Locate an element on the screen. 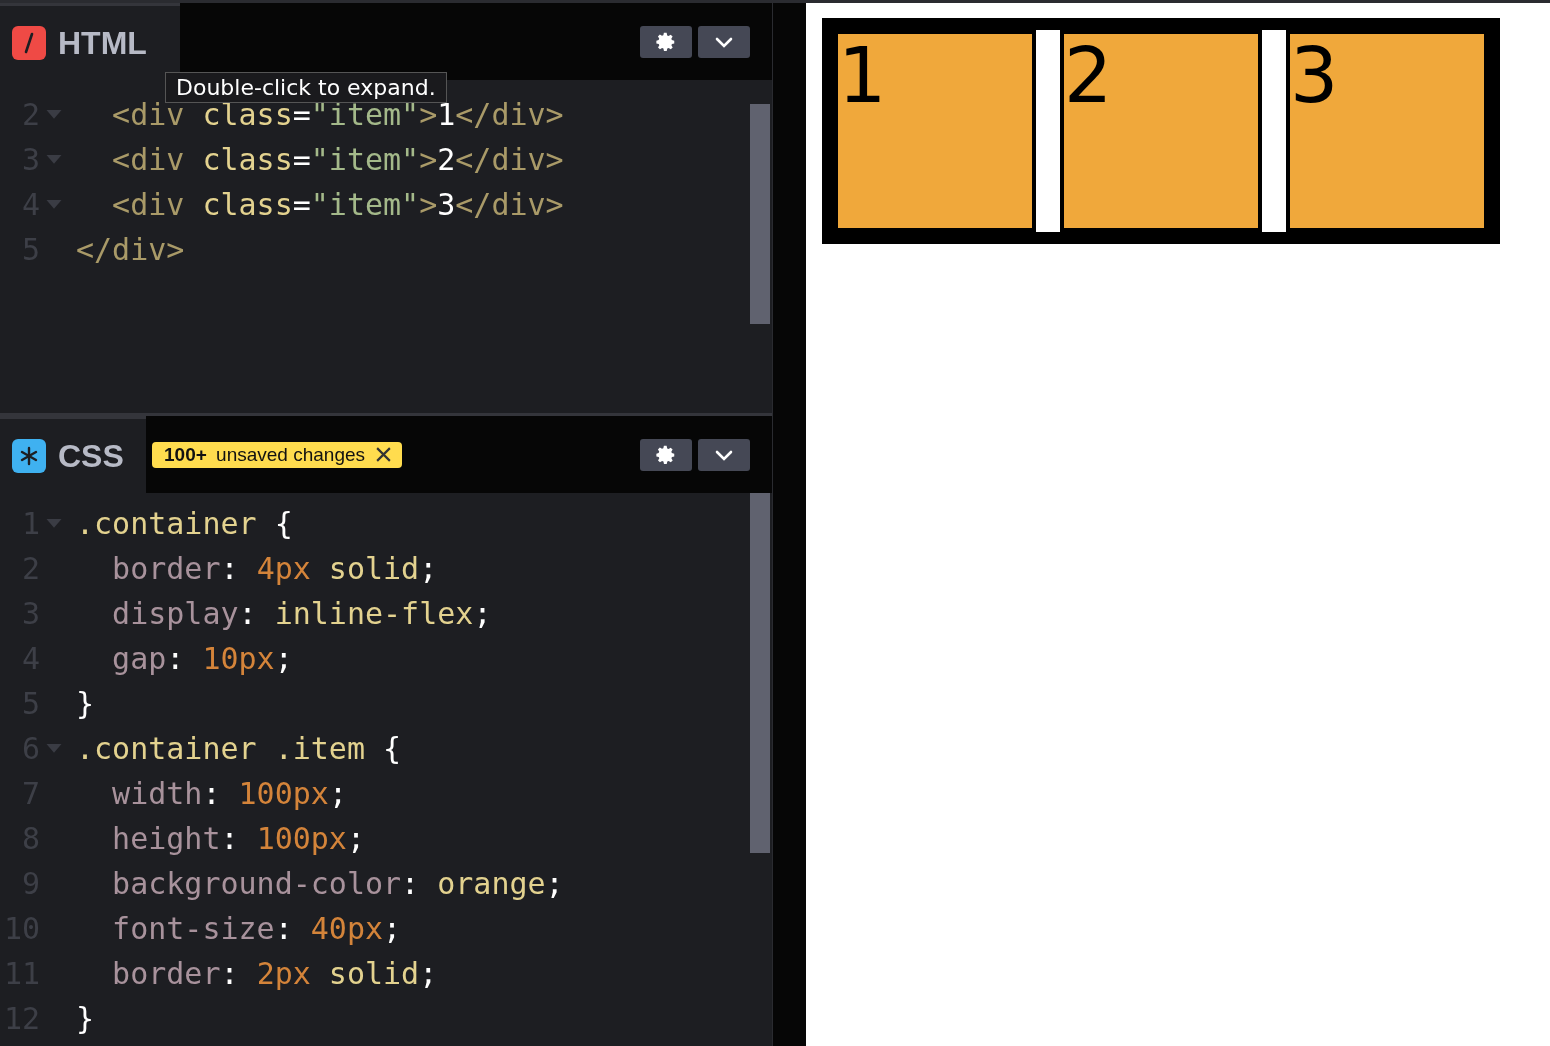 The image size is (1550, 1046). flex-item: 3 is located at coordinates (1387, 131).